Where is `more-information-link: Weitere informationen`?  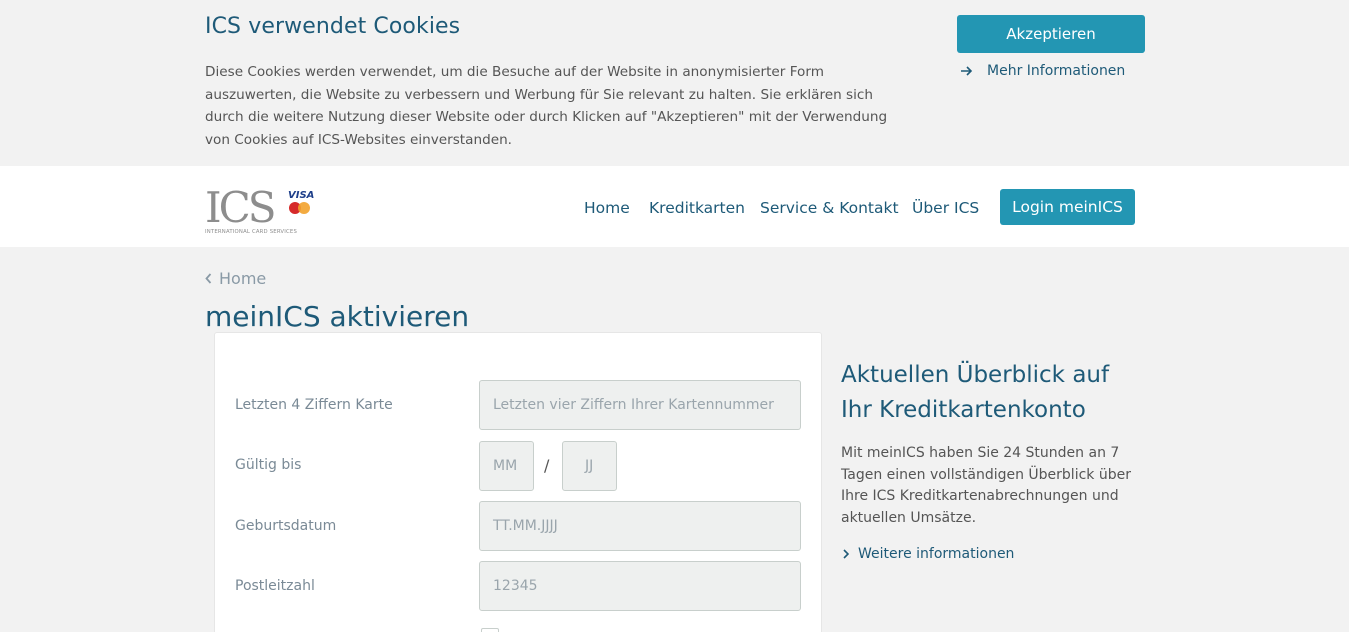 more-information-link: Weitere informationen is located at coordinates (928, 554).